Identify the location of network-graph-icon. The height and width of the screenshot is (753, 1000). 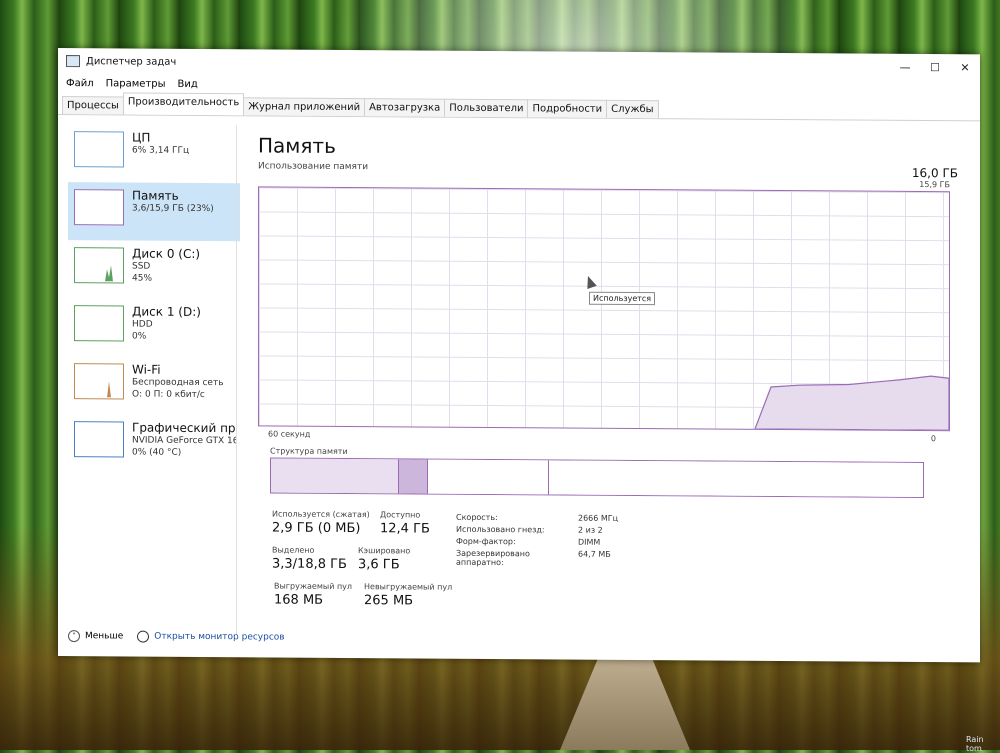
(99, 381).